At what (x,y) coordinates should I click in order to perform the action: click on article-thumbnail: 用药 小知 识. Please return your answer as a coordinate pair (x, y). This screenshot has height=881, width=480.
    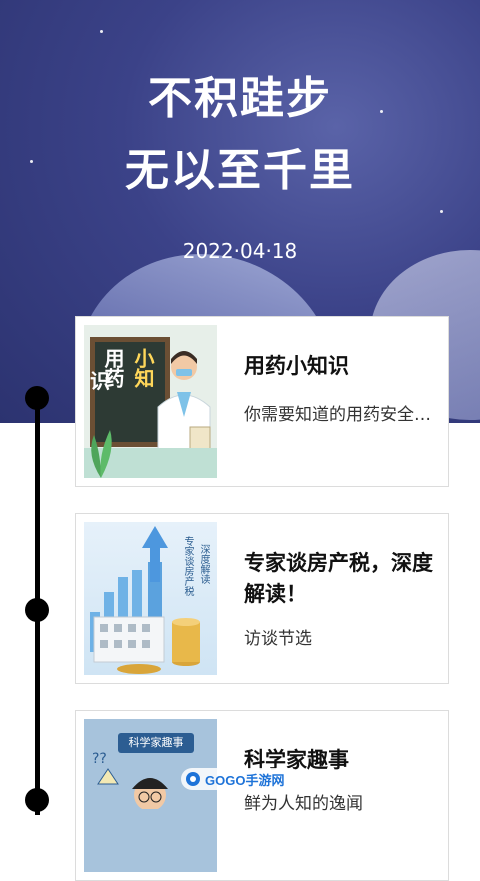
    Looking at the image, I should click on (150, 401).